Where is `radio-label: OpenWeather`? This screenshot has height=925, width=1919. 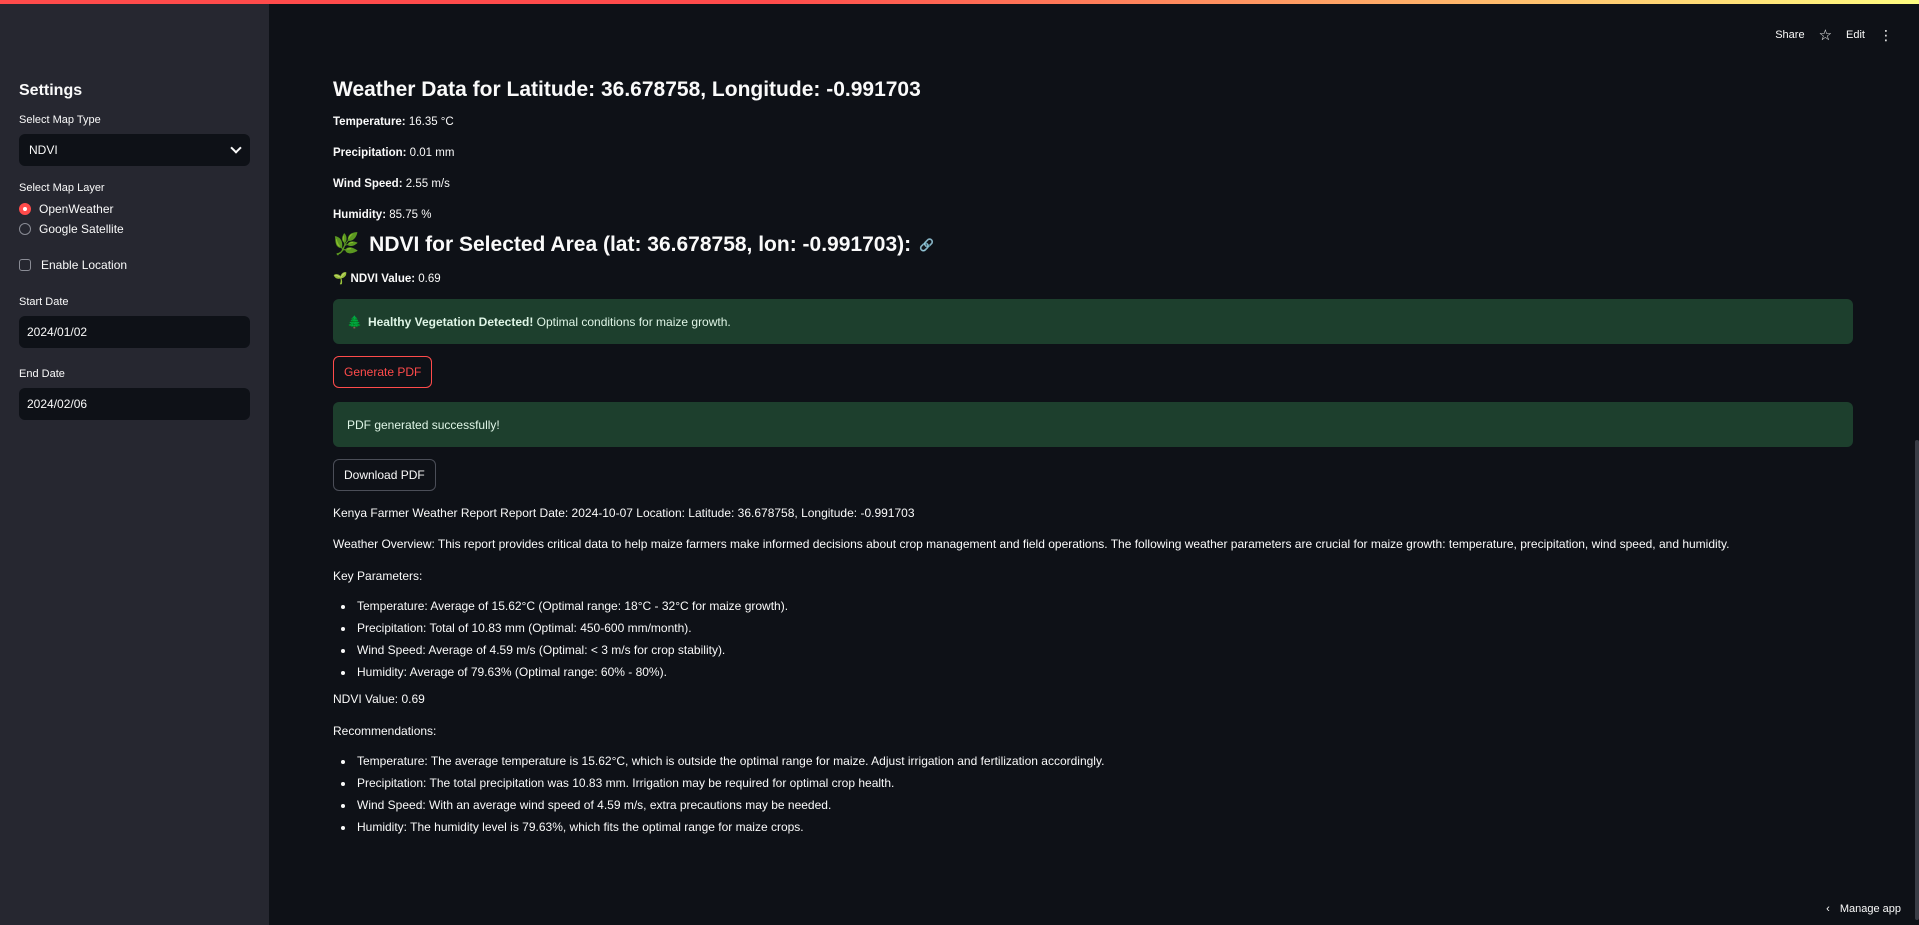
radio-label: OpenWeather is located at coordinates (76, 209).